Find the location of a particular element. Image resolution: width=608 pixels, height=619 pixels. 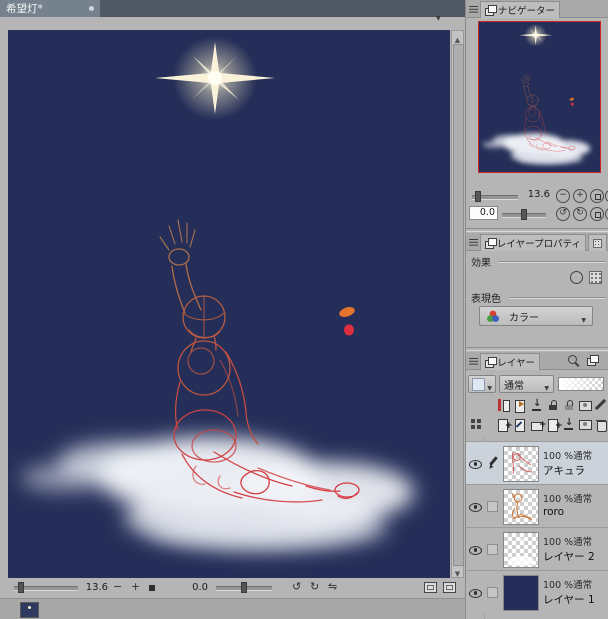

zoom-in-button is located at coordinates (135, 587).